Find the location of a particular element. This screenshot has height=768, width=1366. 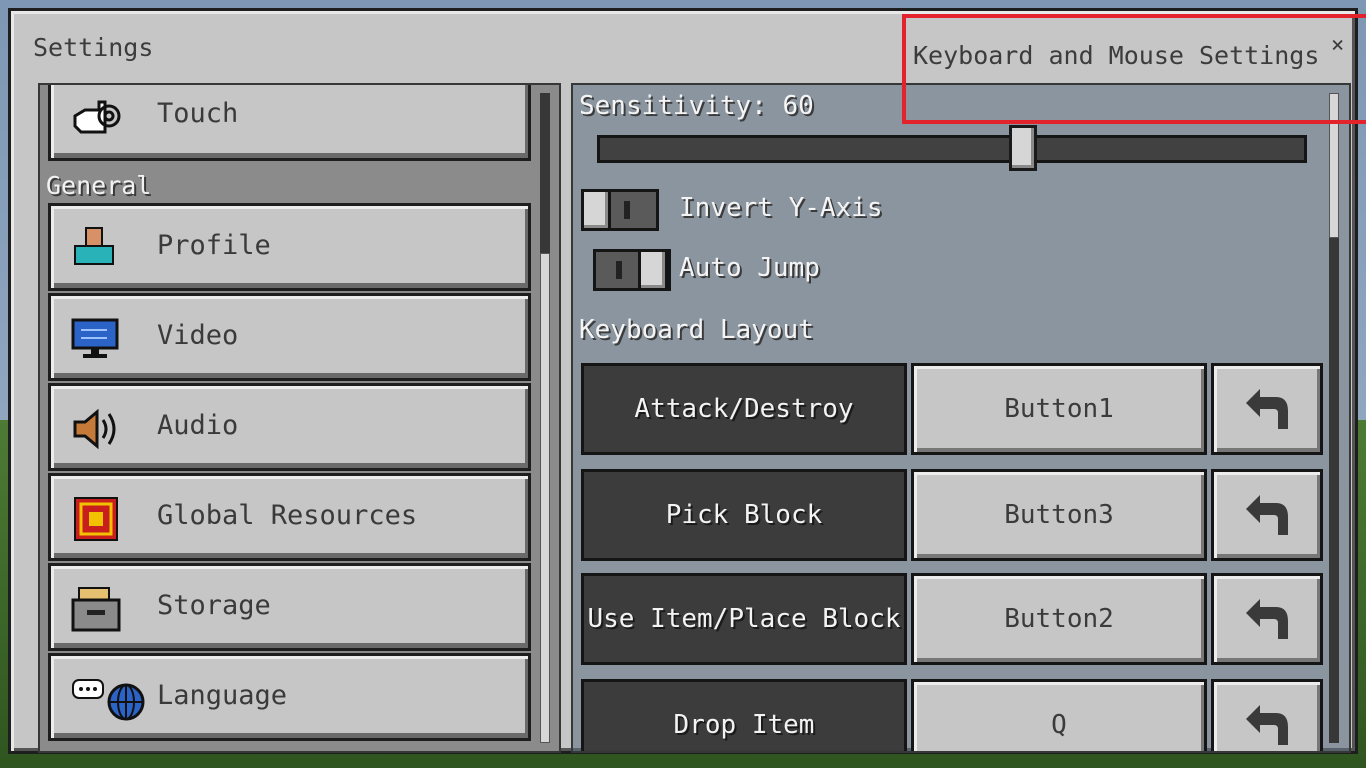

sidebar-item-label: Language is located at coordinates (222, 695).